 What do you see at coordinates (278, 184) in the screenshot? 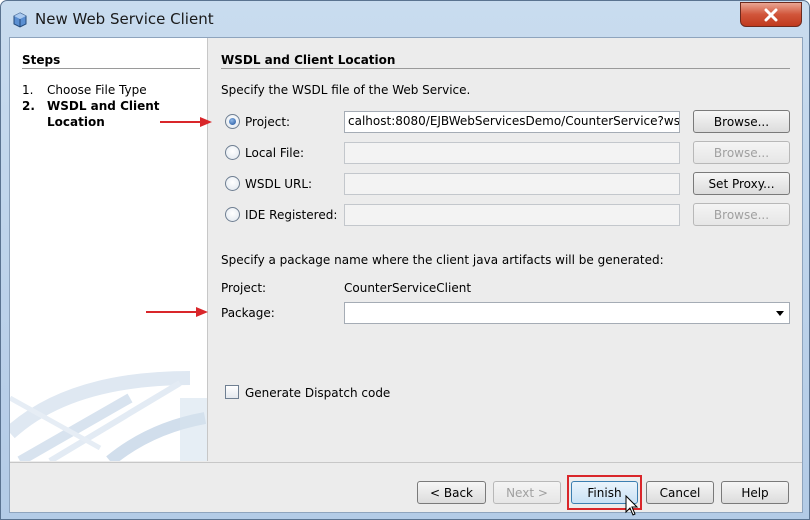
I see `radio-wsdl-url-label: WSDL URL:` at bounding box center [278, 184].